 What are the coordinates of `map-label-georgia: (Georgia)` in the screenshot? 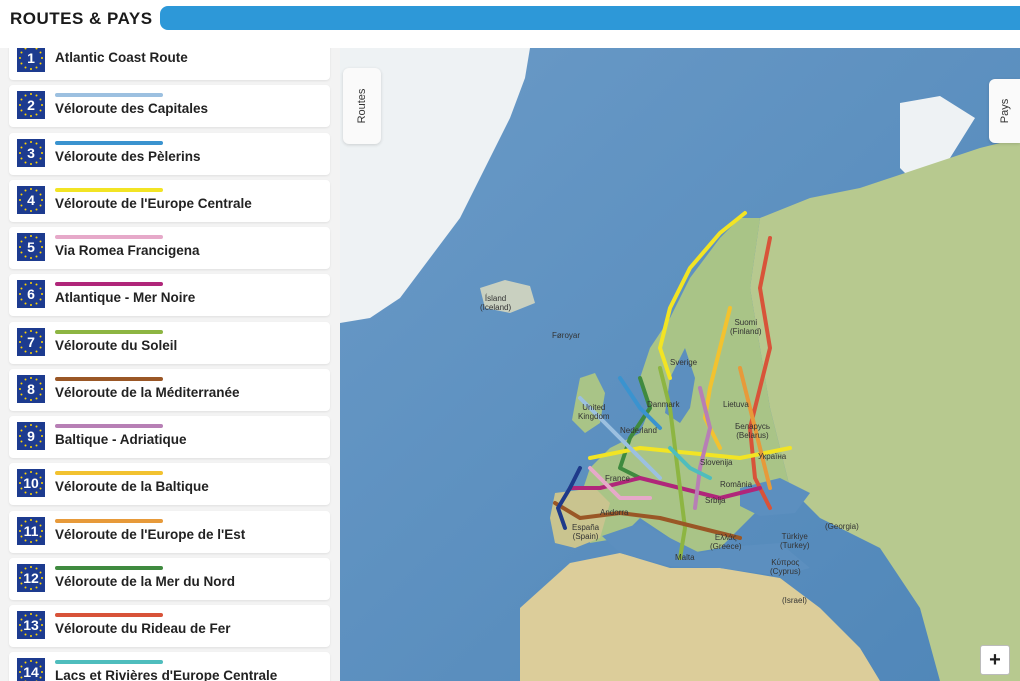 It's located at (842, 526).